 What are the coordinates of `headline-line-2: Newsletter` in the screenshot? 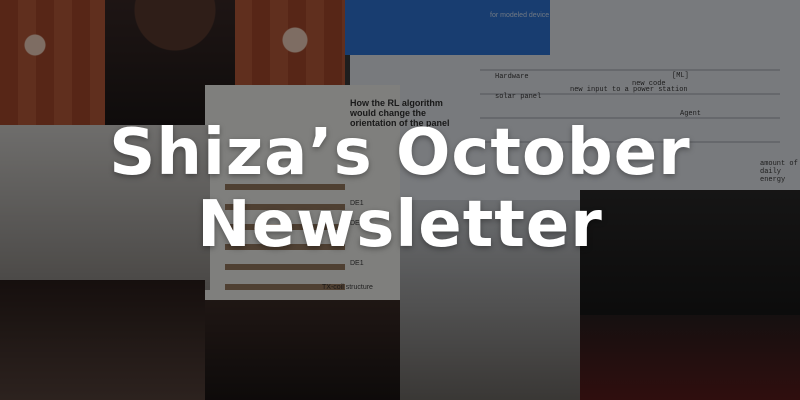 It's located at (400, 225).